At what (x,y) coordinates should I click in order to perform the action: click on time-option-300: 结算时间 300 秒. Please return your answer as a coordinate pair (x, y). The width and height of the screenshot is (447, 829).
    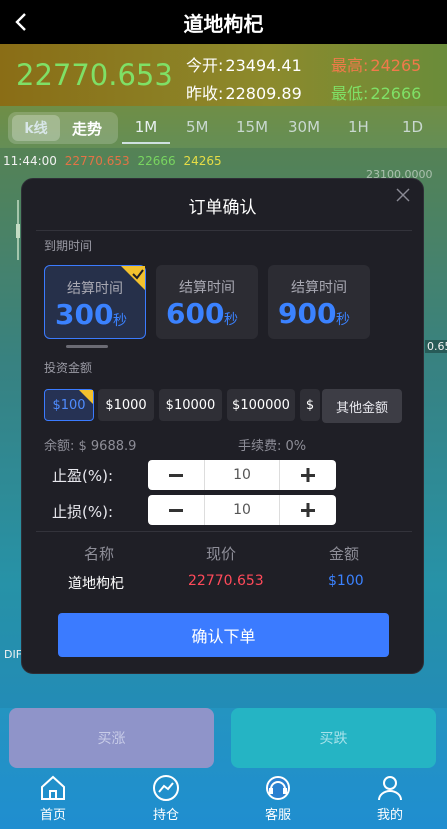
    Looking at the image, I should click on (95, 302).